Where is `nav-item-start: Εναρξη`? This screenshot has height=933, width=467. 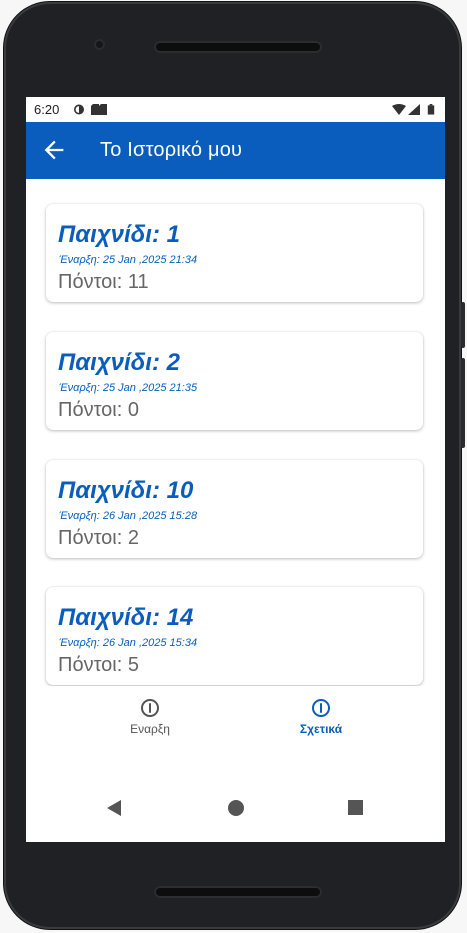 nav-item-start: Εναρξη is located at coordinates (150, 717).